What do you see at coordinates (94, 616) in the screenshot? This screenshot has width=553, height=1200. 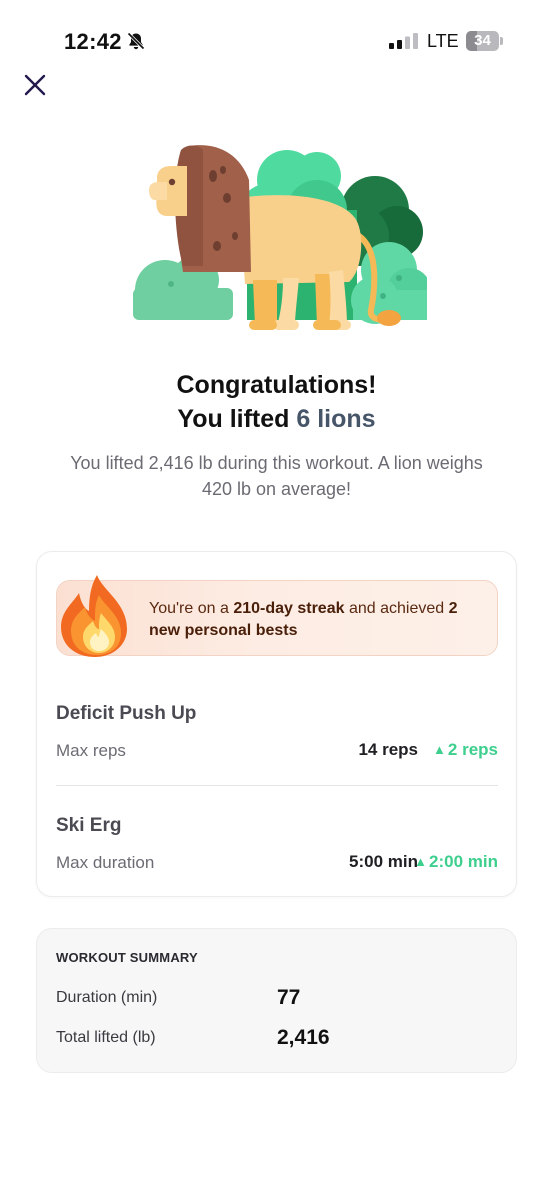 I see `flame-icon` at bounding box center [94, 616].